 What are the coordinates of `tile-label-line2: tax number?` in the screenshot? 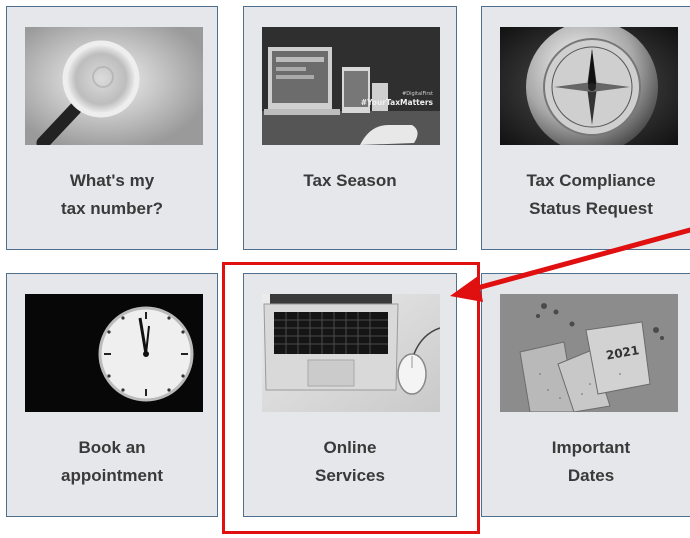 It's located at (112, 208).